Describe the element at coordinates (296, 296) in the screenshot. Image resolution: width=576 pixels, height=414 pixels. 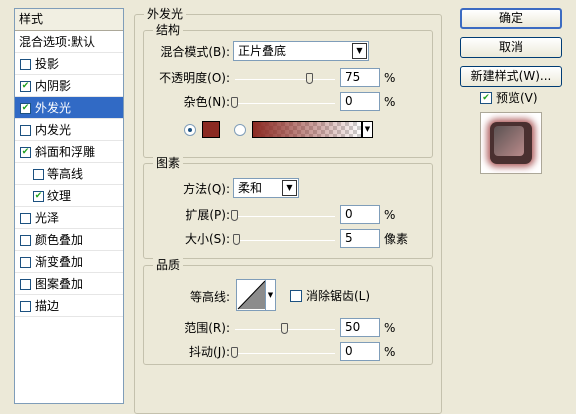
I see `anti-alias-checkbox` at that location.